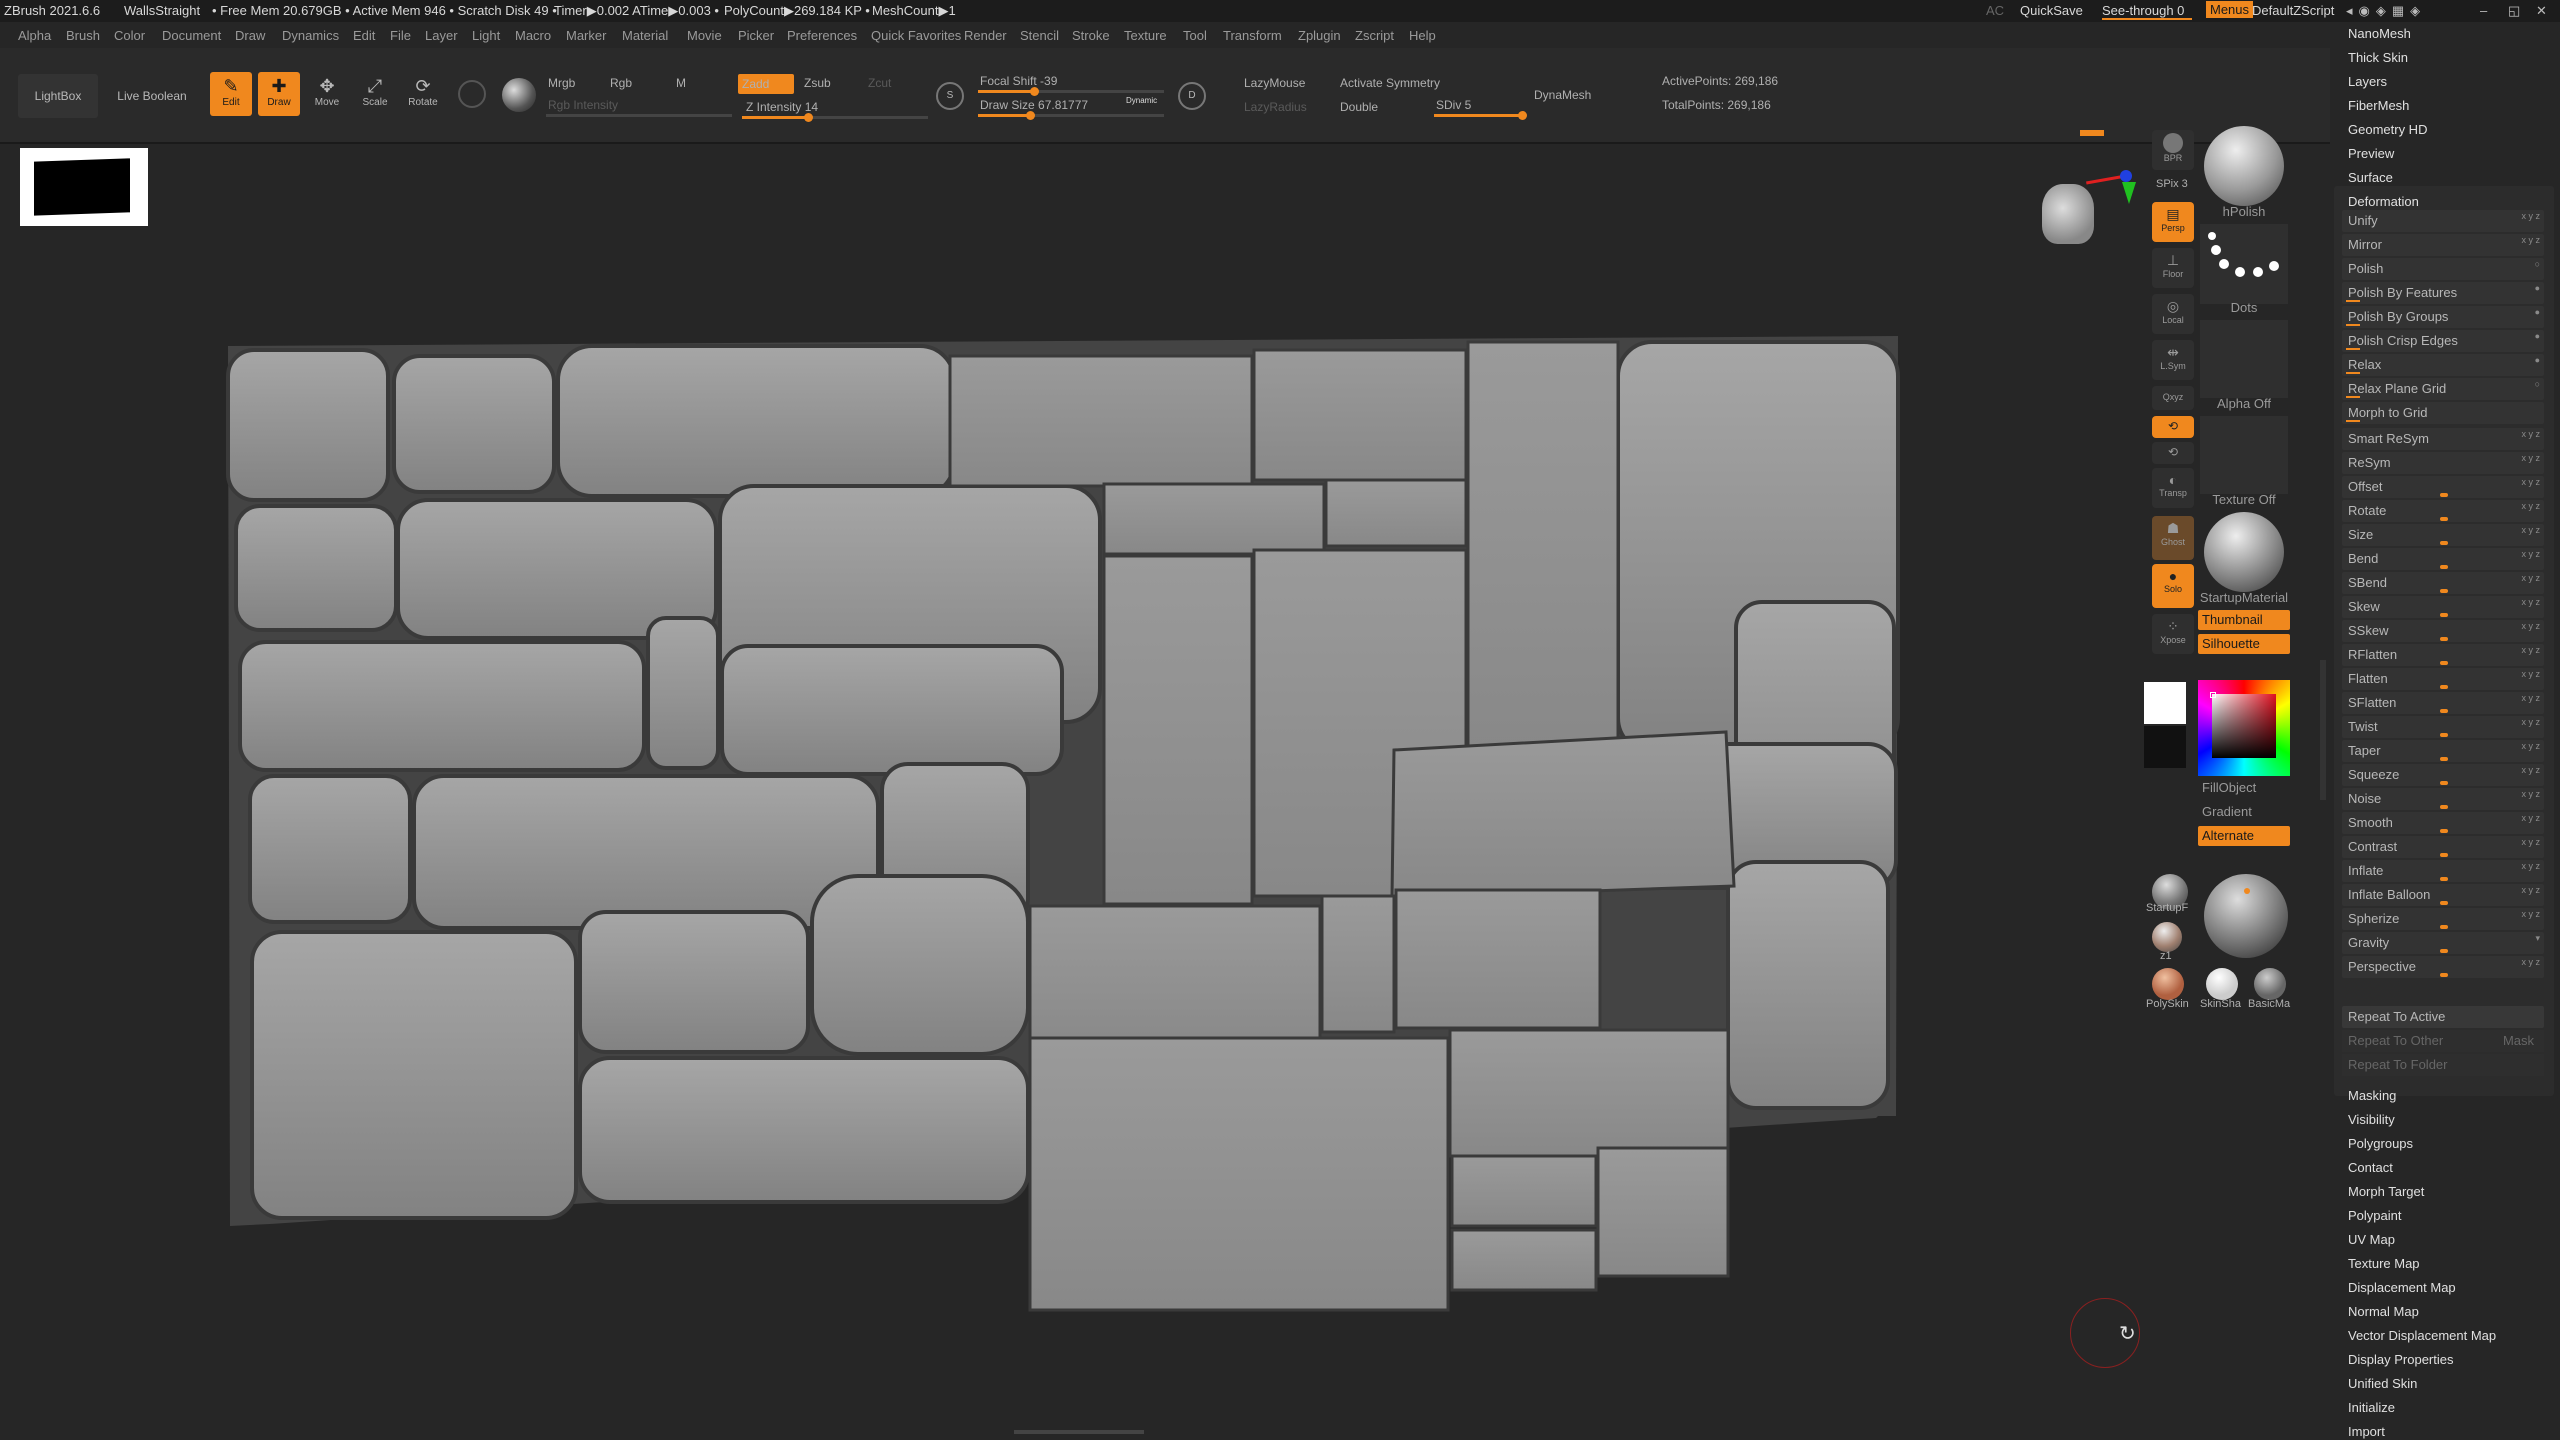 The image size is (2560, 1440). Describe the element at coordinates (2147, 11) in the screenshot. I see `see-through-slider: See-through 0` at that location.